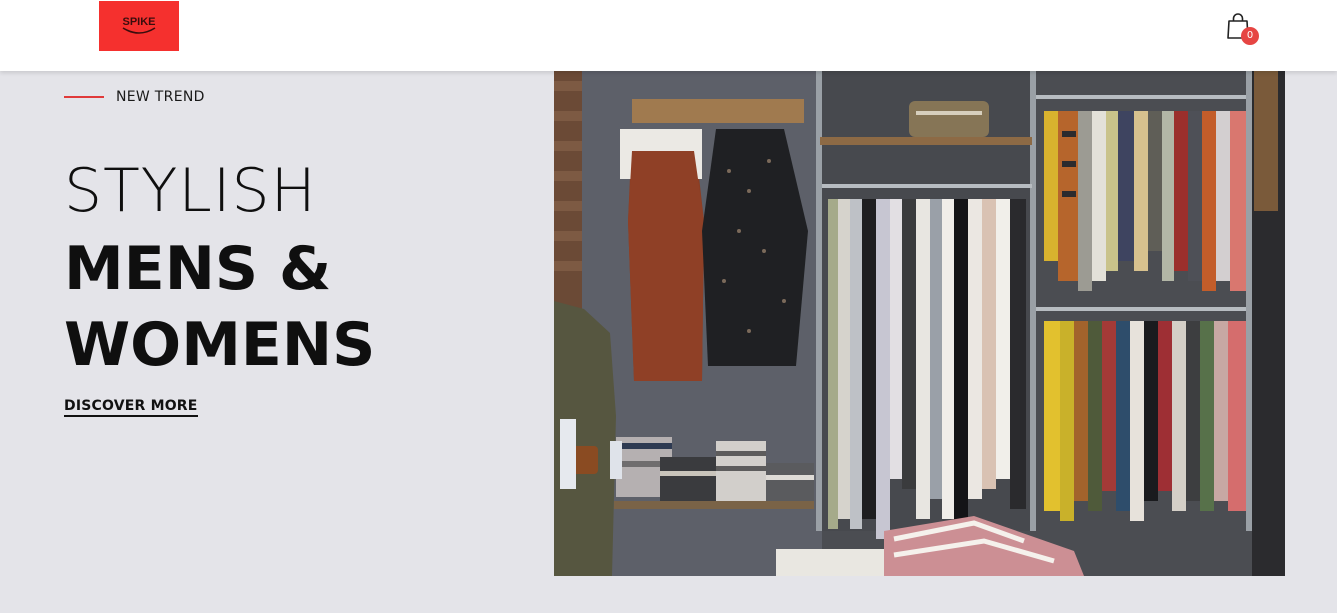 The width and height of the screenshot is (1337, 613). Describe the element at coordinates (1250, 36) in the screenshot. I see `cart-count-badge: 0` at that location.